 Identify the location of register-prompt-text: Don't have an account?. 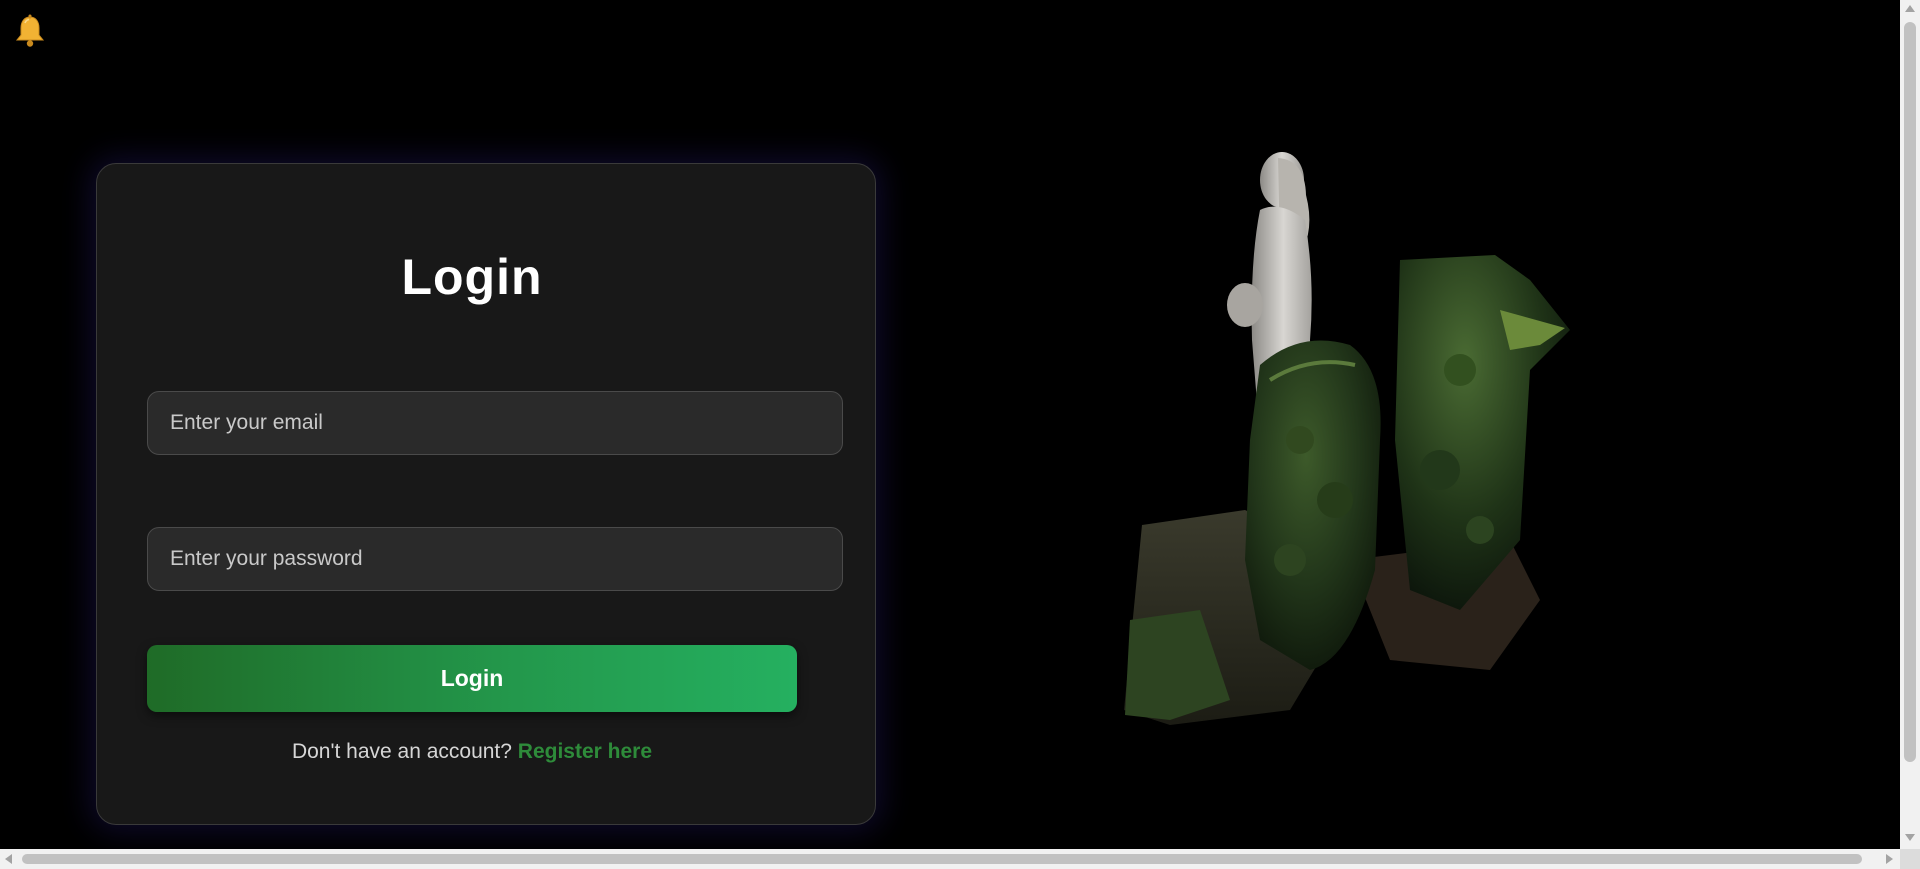
(401, 751).